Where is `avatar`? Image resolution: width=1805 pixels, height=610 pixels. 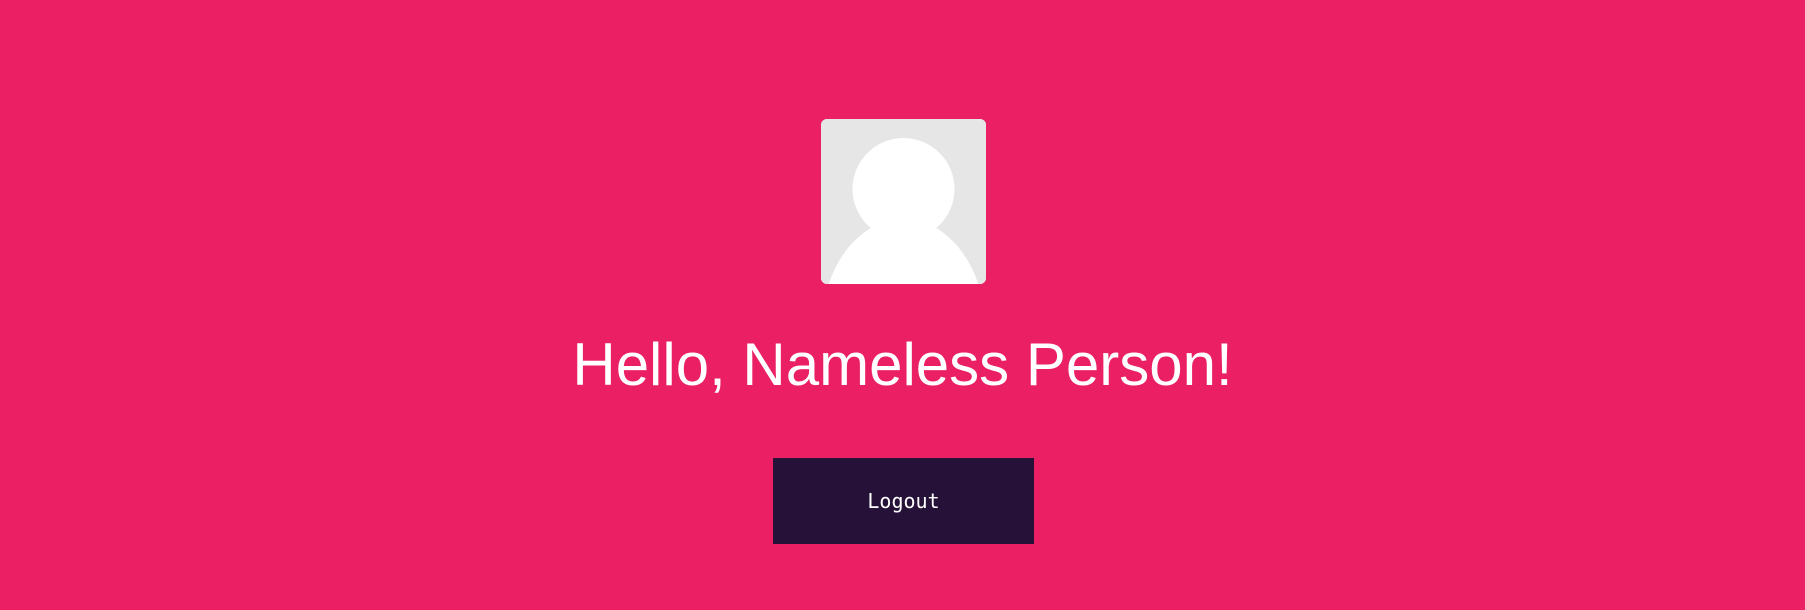
avatar is located at coordinates (903, 201).